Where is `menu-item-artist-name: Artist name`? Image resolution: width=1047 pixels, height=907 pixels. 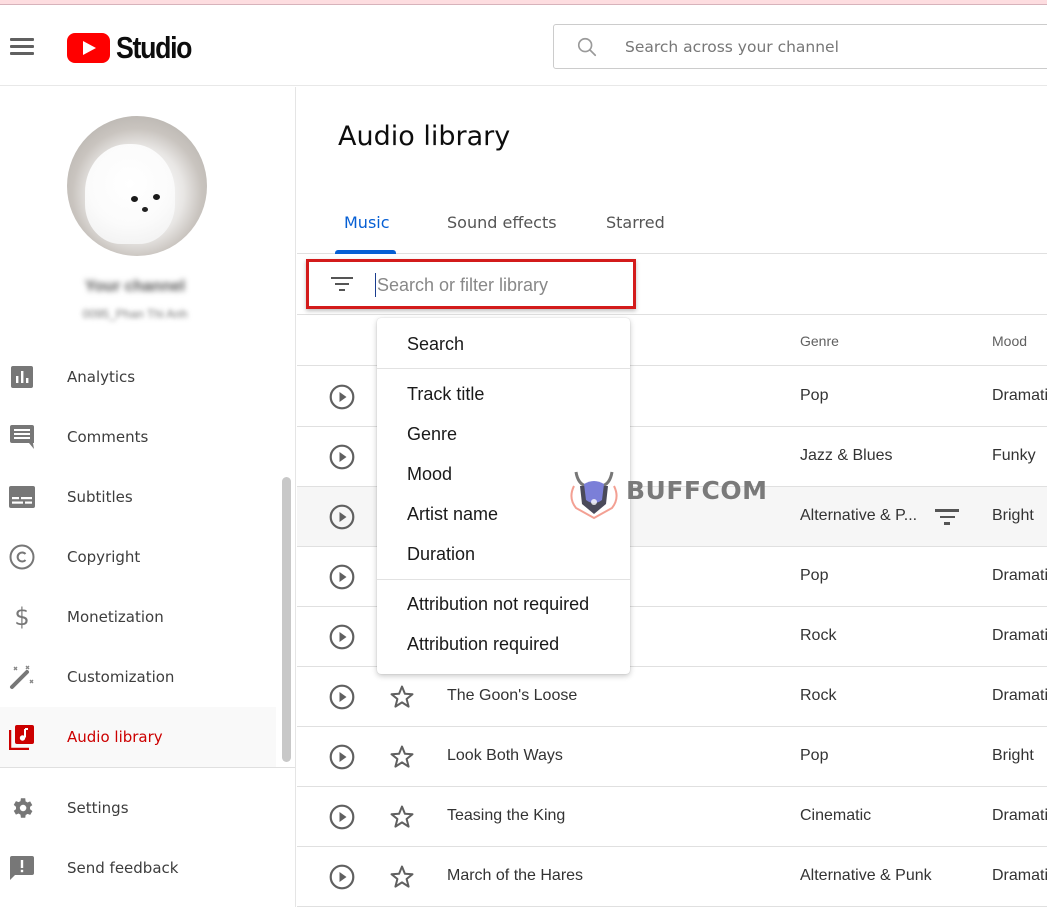
menu-item-artist-name: Artist name is located at coordinates (503, 514).